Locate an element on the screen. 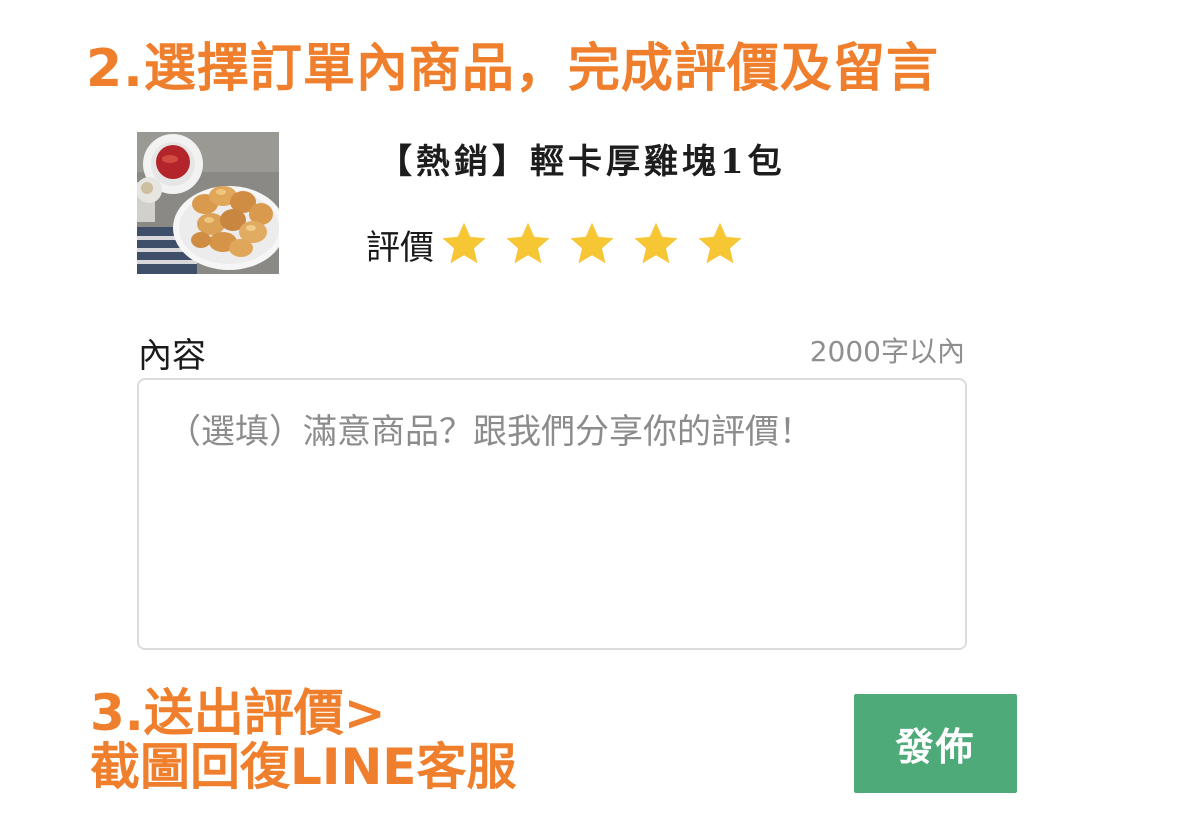 Image resolution: width=1177 pixels, height=838 pixels. step3-instruction: 3.送出評價> 截圖回復LINE客服 is located at coordinates (303, 740).